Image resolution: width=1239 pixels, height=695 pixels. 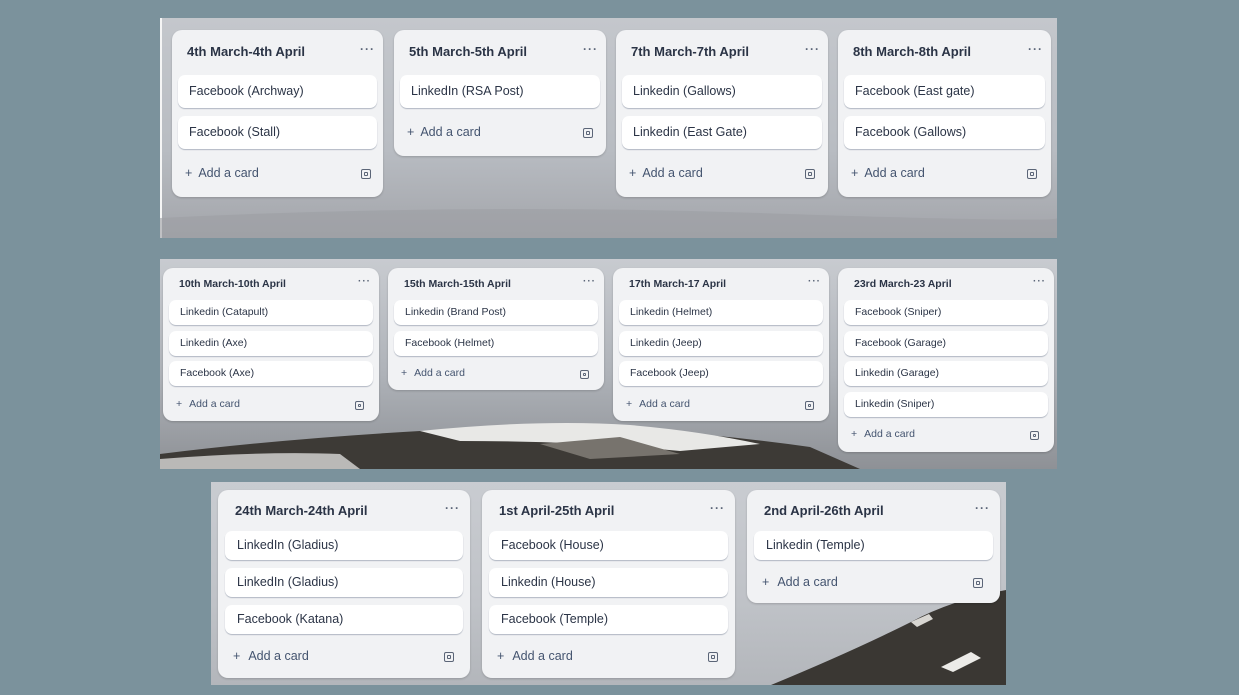 What do you see at coordinates (722, 132) in the screenshot?
I see `card: Linkedin (East Gate)` at bounding box center [722, 132].